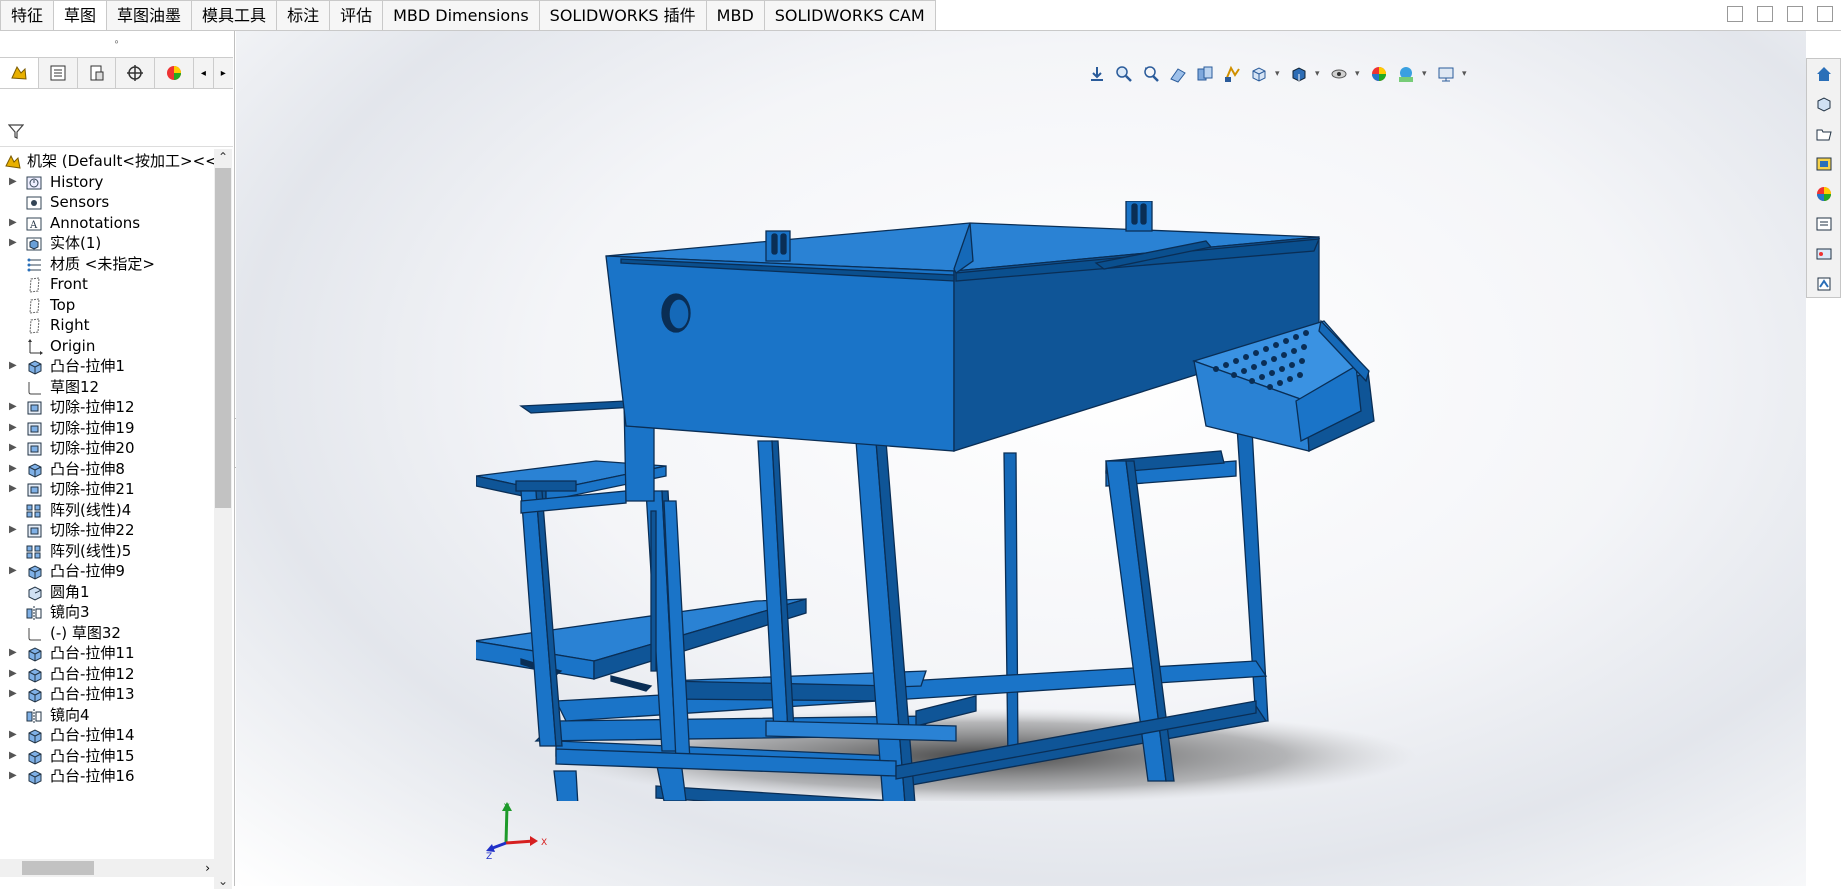 The image size is (1841, 889). Describe the element at coordinates (357, 15) in the screenshot. I see `tab-5: 评估` at that location.